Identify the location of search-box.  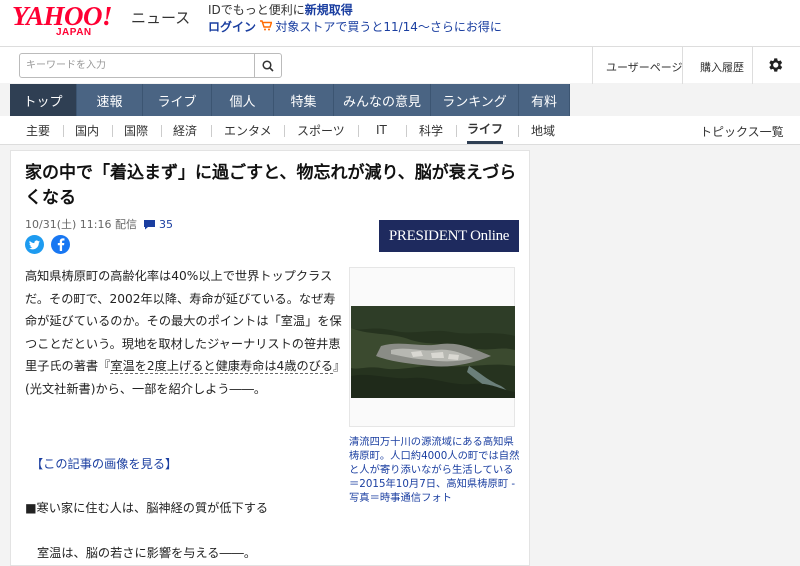
(150, 65).